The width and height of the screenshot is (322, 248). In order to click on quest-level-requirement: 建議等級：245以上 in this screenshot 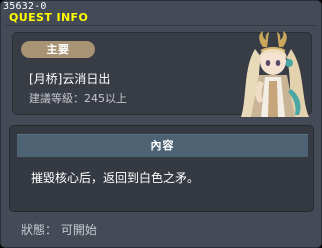, I will do `click(78, 98)`.